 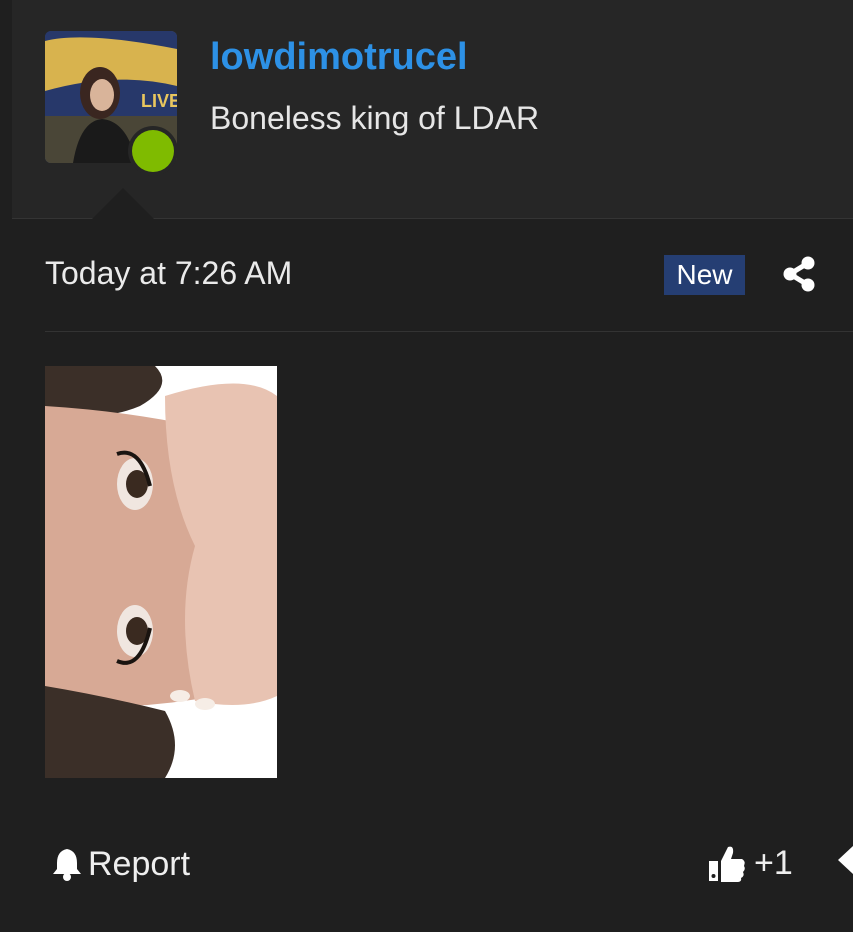 What do you see at coordinates (168, 273) in the screenshot?
I see `post-timestamp: Today at 7:26 AM` at bounding box center [168, 273].